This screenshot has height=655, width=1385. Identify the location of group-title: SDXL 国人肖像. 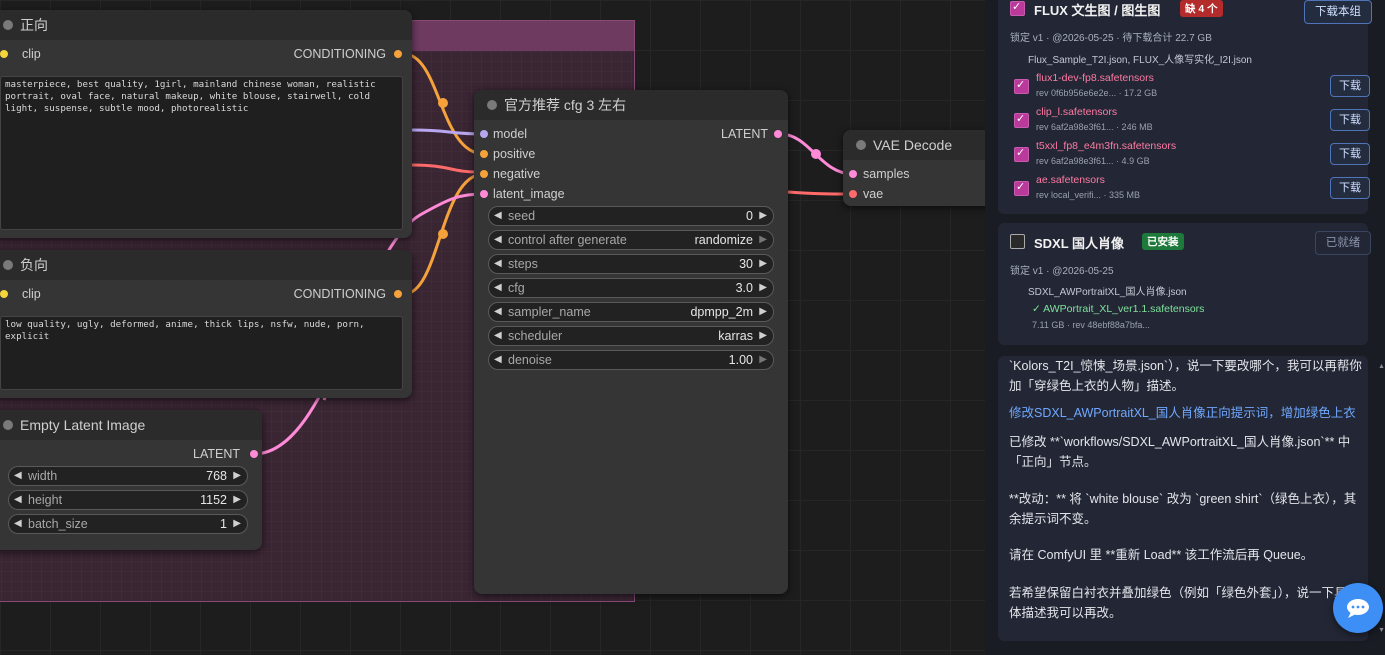
(1079, 243).